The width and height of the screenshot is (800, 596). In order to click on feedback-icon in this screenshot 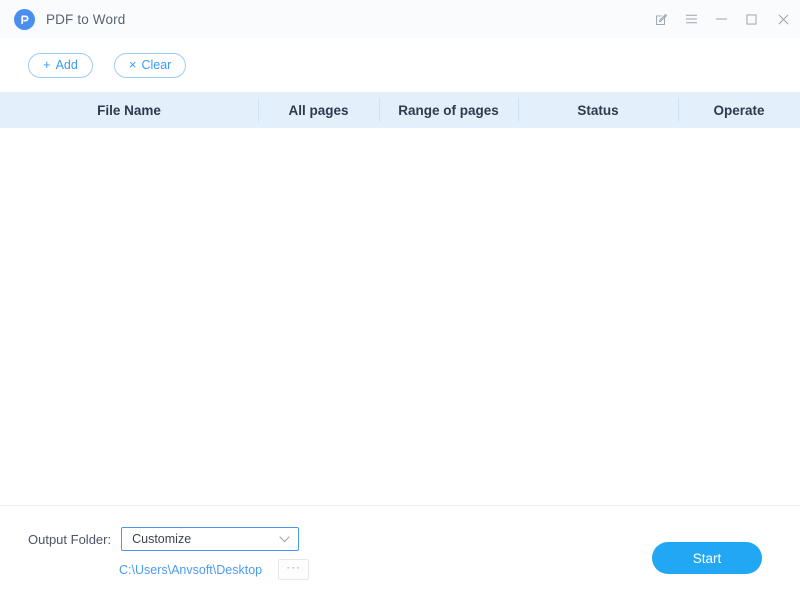, I will do `click(661, 19)`.